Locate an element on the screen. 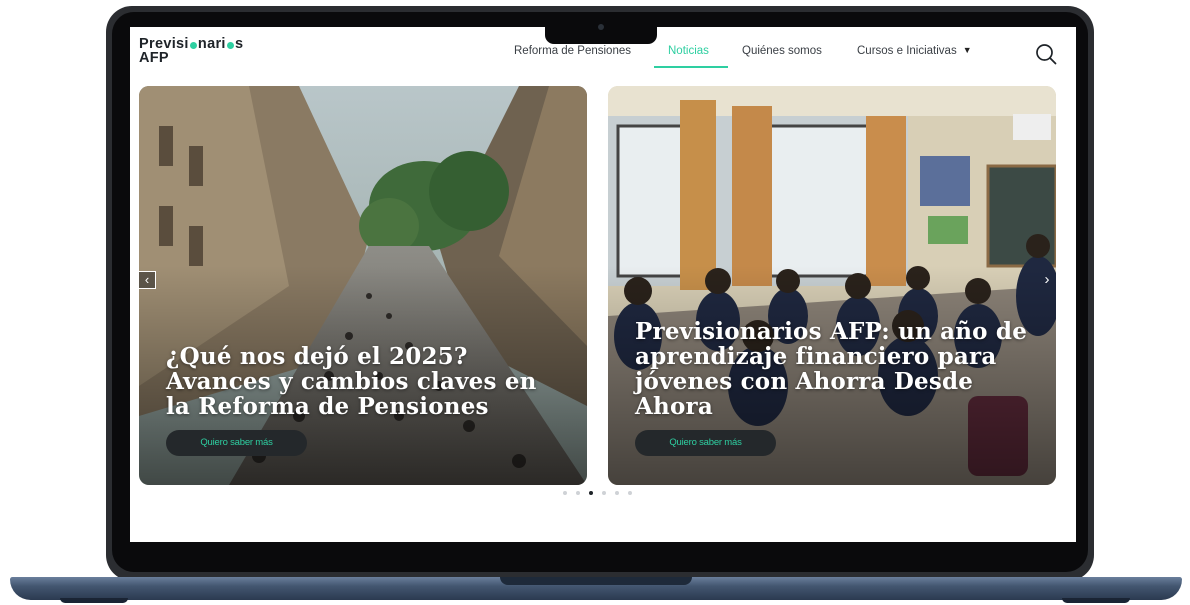 This screenshot has height=605, width=1190. nav-item-cursos: Cursos e Iniciativas ▼ is located at coordinates (914, 51).